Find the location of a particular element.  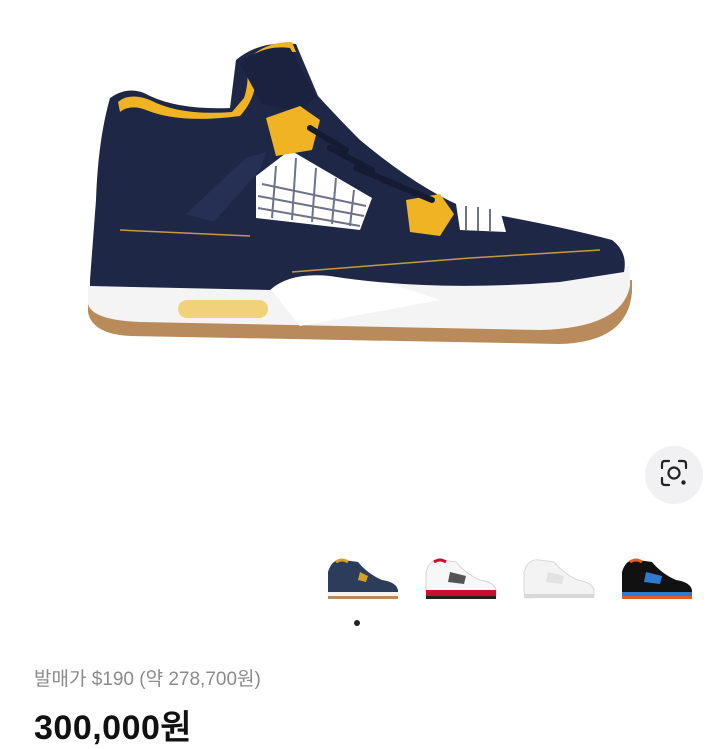

thumbnail-strip is located at coordinates (513, 578).